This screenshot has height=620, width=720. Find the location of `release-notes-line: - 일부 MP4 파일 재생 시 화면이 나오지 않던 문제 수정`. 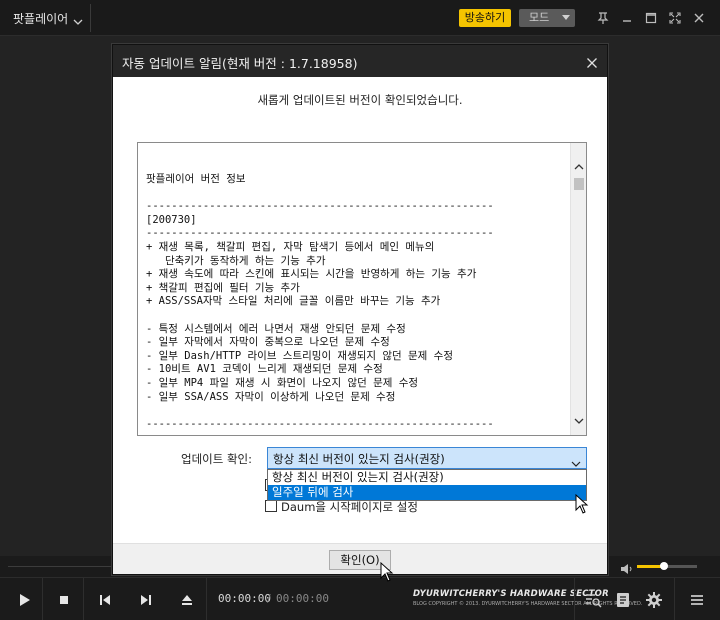

release-notes-line: - 일부 MP4 파일 재생 시 화면이 나오지 않던 문제 수정 is located at coordinates (282, 382).